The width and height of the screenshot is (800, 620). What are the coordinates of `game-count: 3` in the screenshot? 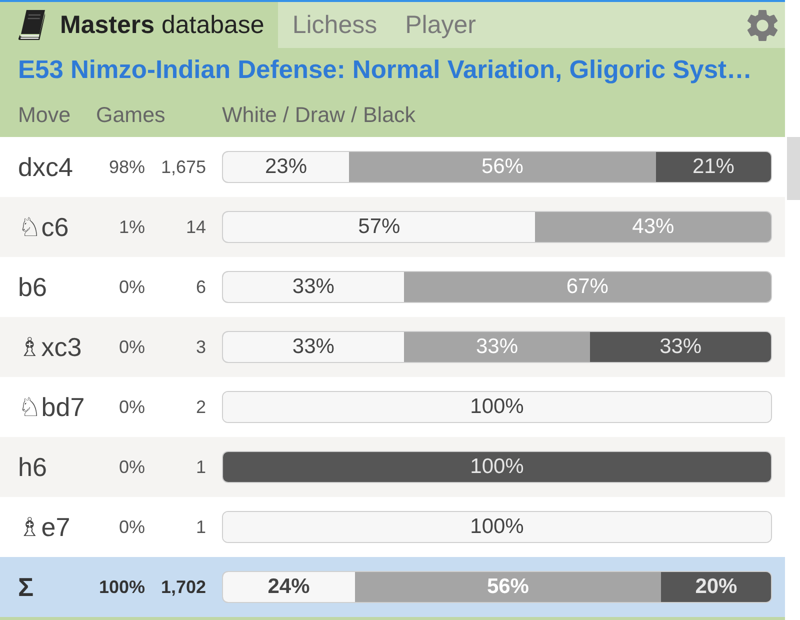 It's located at (201, 347).